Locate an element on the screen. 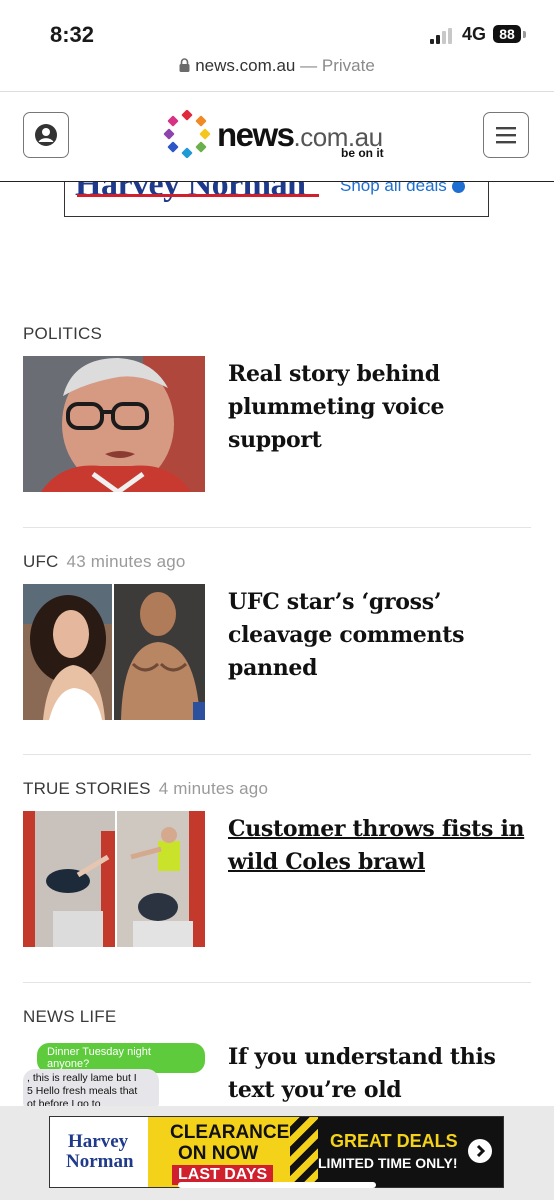 This screenshot has width=554, height=1200. ad-brand-underline is located at coordinates (198, 195).